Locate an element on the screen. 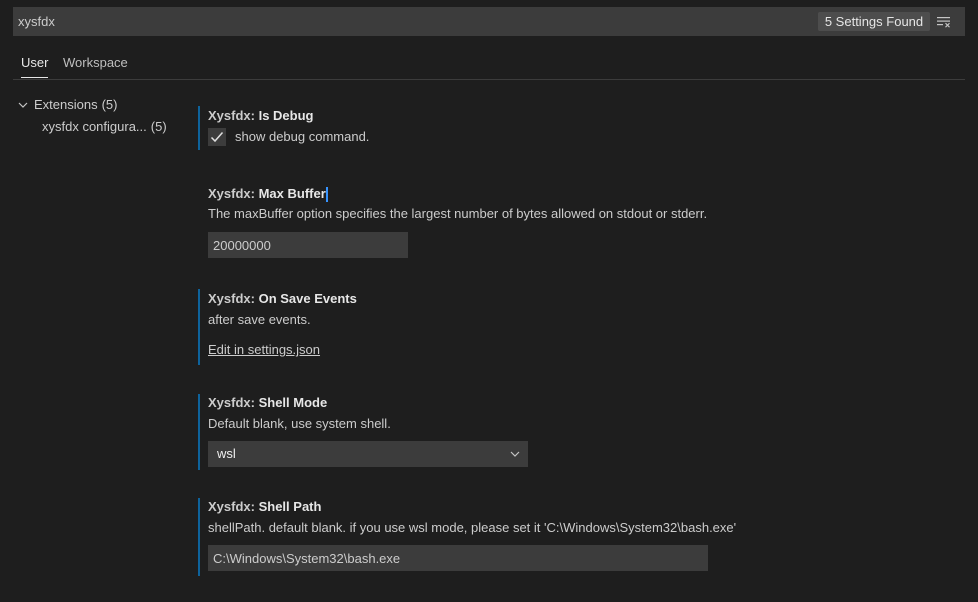  setting-title: Xysfdx: Is Debug is located at coordinates (261, 116).